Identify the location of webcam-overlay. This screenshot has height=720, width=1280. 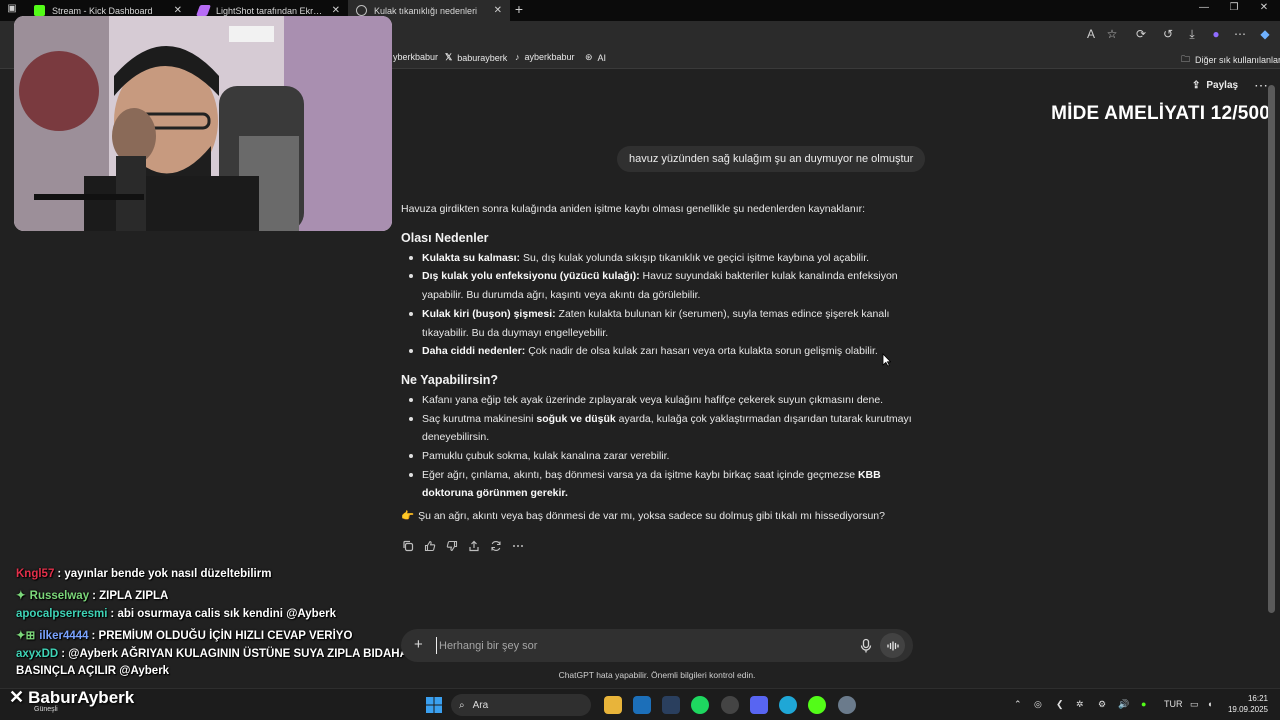
(203, 123).